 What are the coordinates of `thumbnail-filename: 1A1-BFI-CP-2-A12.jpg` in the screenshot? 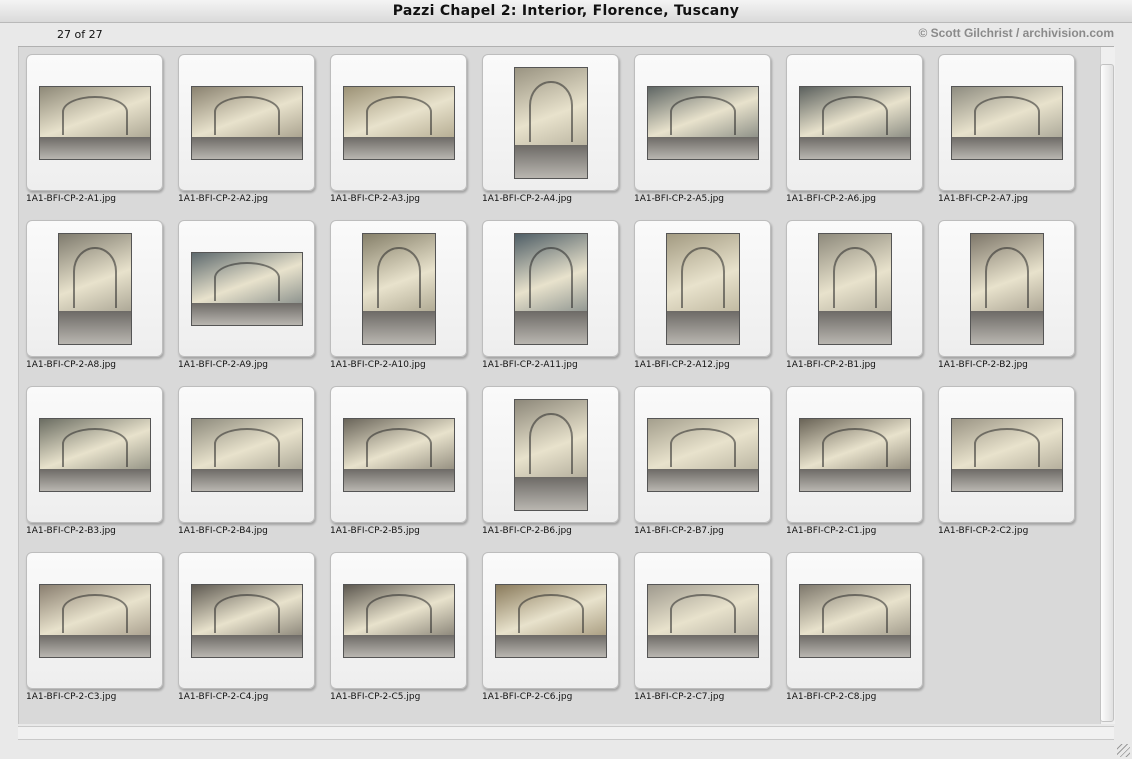 It's located at (682, 365).